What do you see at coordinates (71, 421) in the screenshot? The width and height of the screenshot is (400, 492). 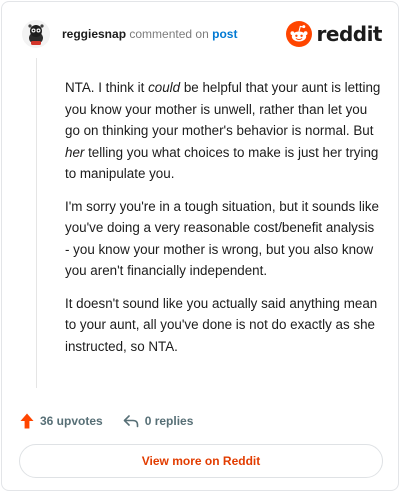 I see `upvotes-count: 36 upvotes` at bounding box center [71, 421].